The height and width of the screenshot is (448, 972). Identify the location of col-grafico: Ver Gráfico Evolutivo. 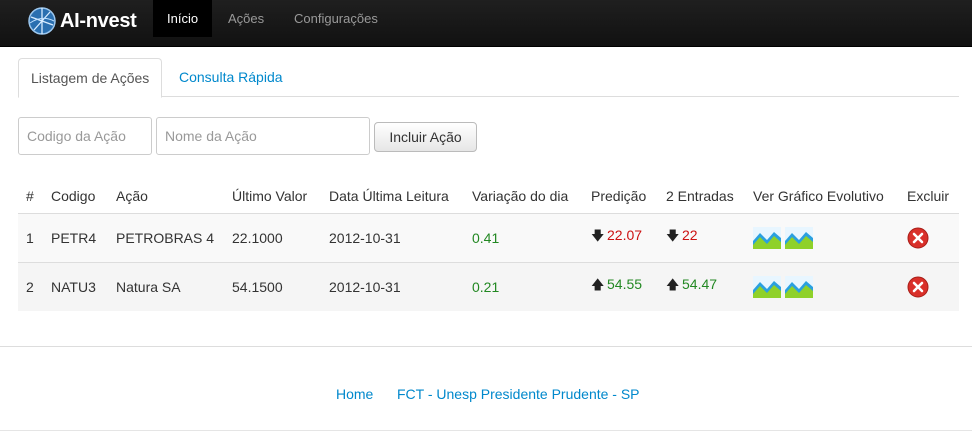
(822, 196).